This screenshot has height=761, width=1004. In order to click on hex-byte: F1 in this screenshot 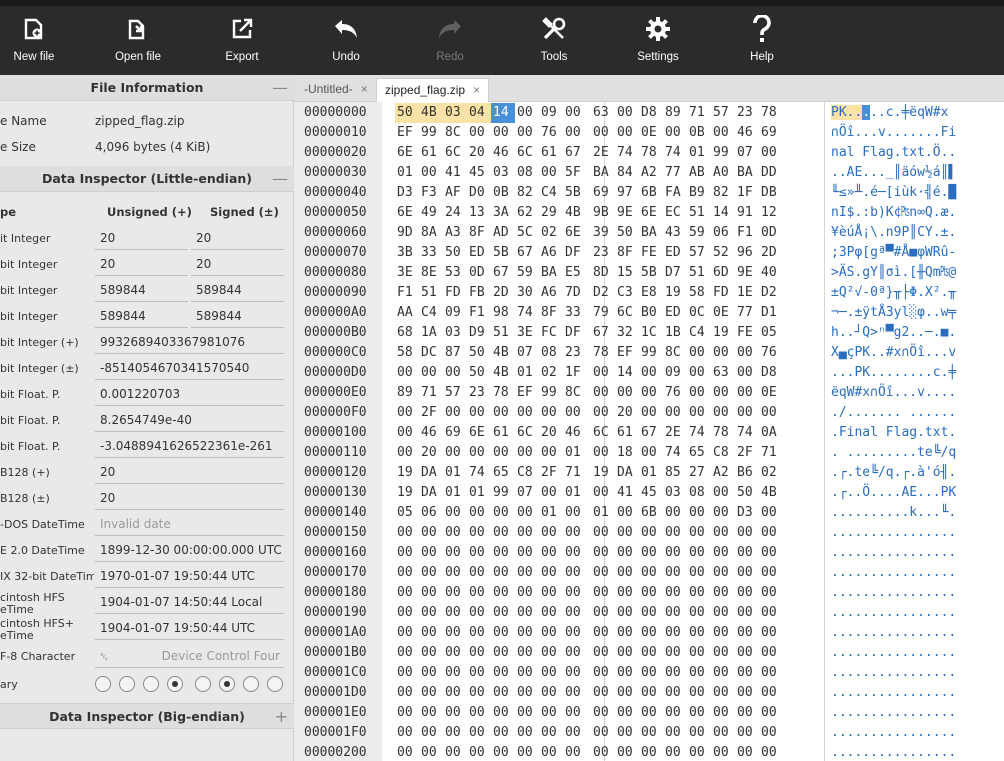, I will do `click(747, 233)`.